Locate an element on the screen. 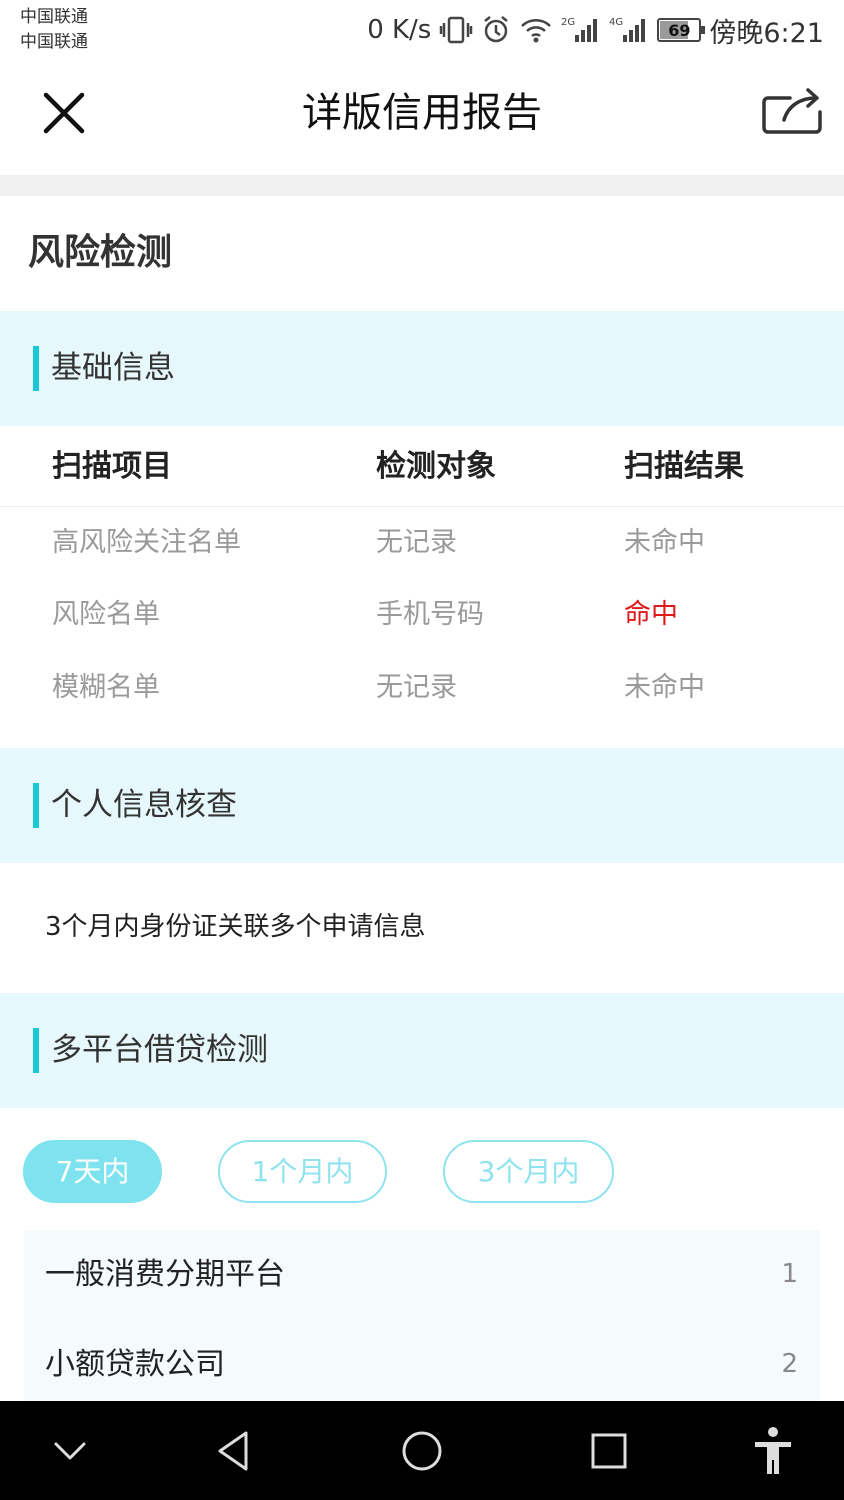  section-title: 个人信息核查 is located at coordinates (144, 805).